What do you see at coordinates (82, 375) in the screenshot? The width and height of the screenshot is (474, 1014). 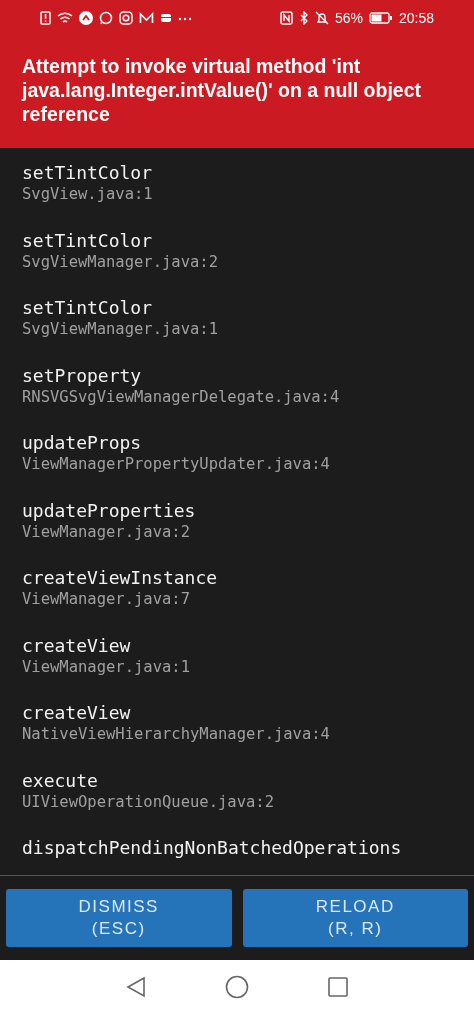 I see `stack-frame-method: setProperty` at bounding box center [82, 375].